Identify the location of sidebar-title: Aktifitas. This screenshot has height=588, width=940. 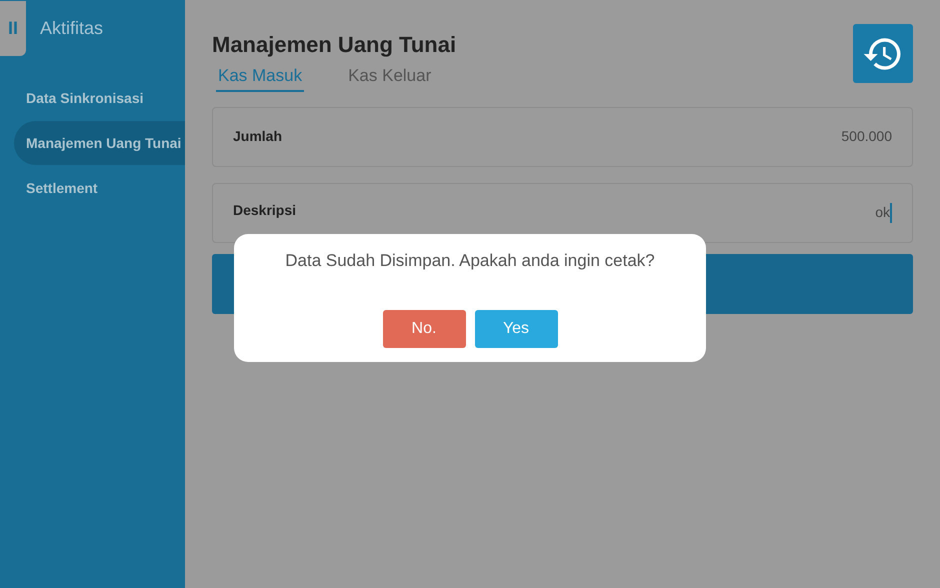
(72, 28).